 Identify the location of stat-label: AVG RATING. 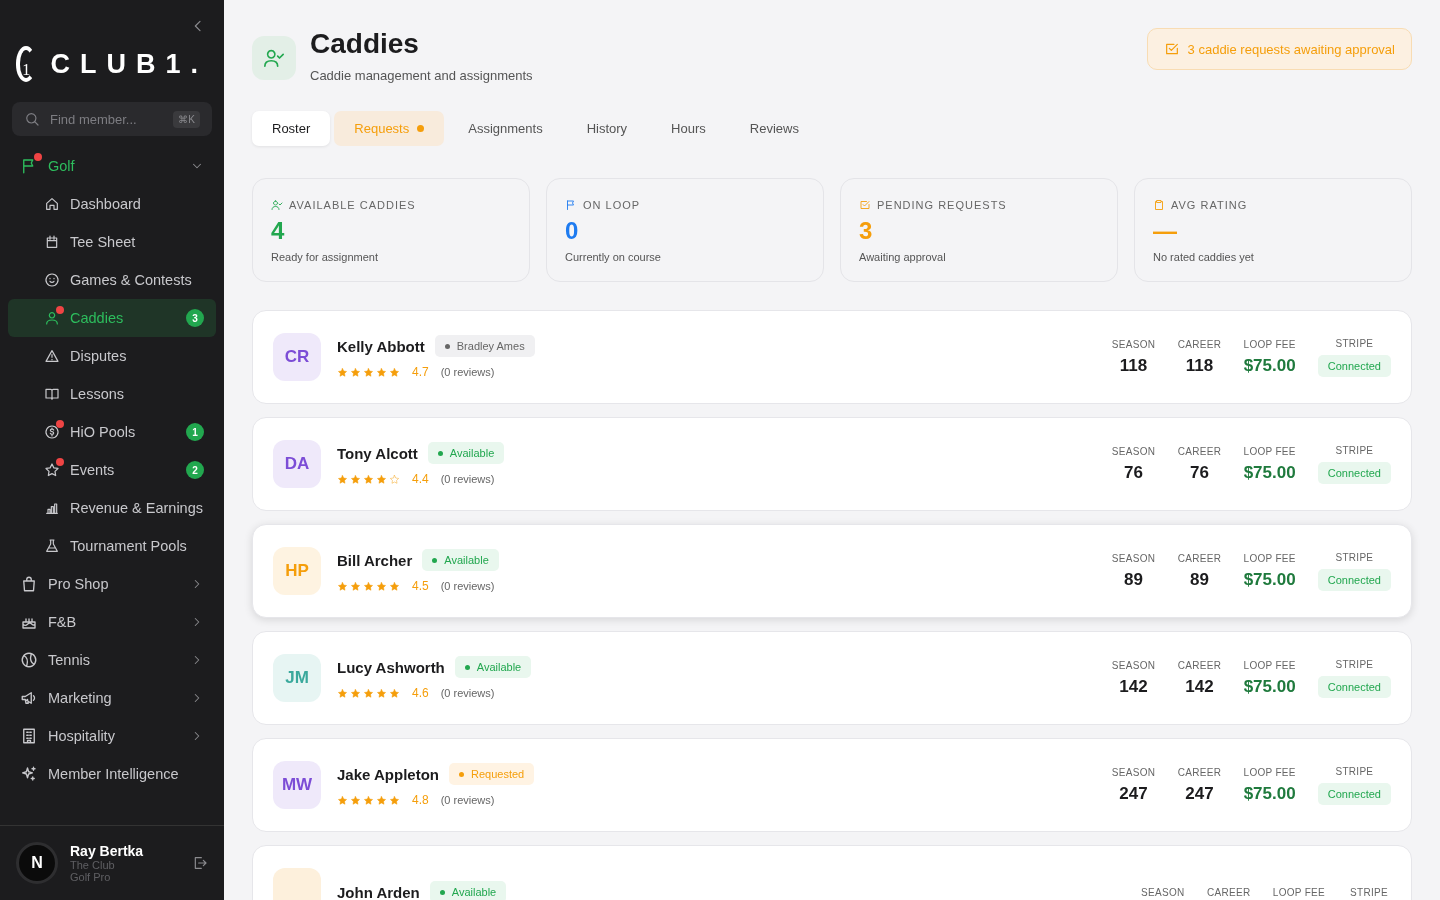
(1209, 205).